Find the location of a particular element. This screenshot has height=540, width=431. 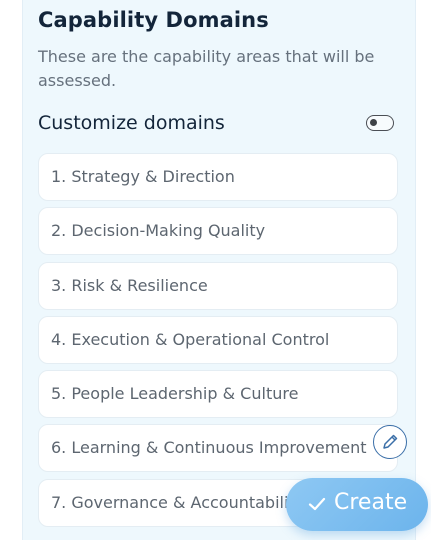

create-button-label: Create is located at coordinates (371, 502).